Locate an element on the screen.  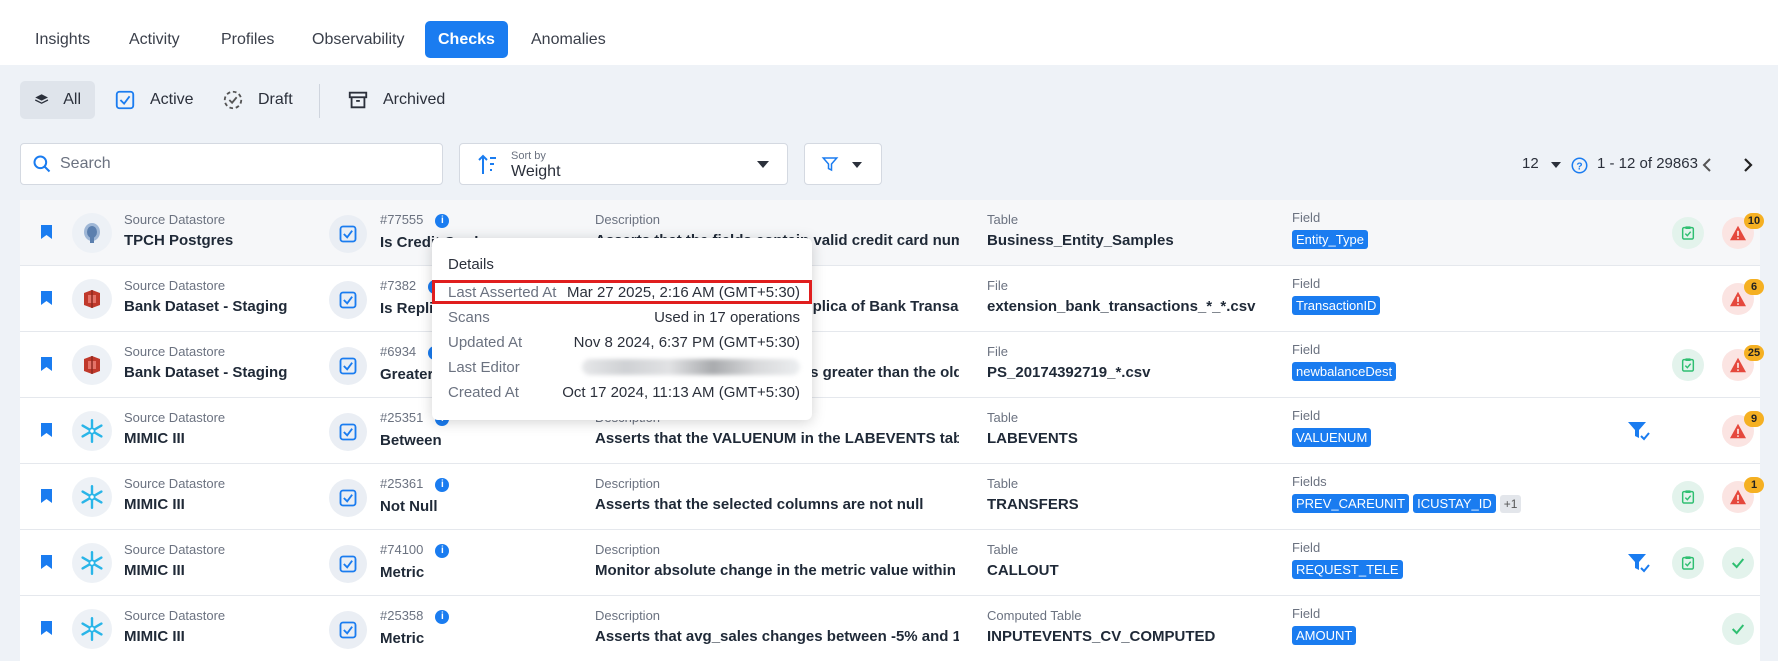
scans-row: Scans Used in 17 operations is located at coordinates (624, 317).